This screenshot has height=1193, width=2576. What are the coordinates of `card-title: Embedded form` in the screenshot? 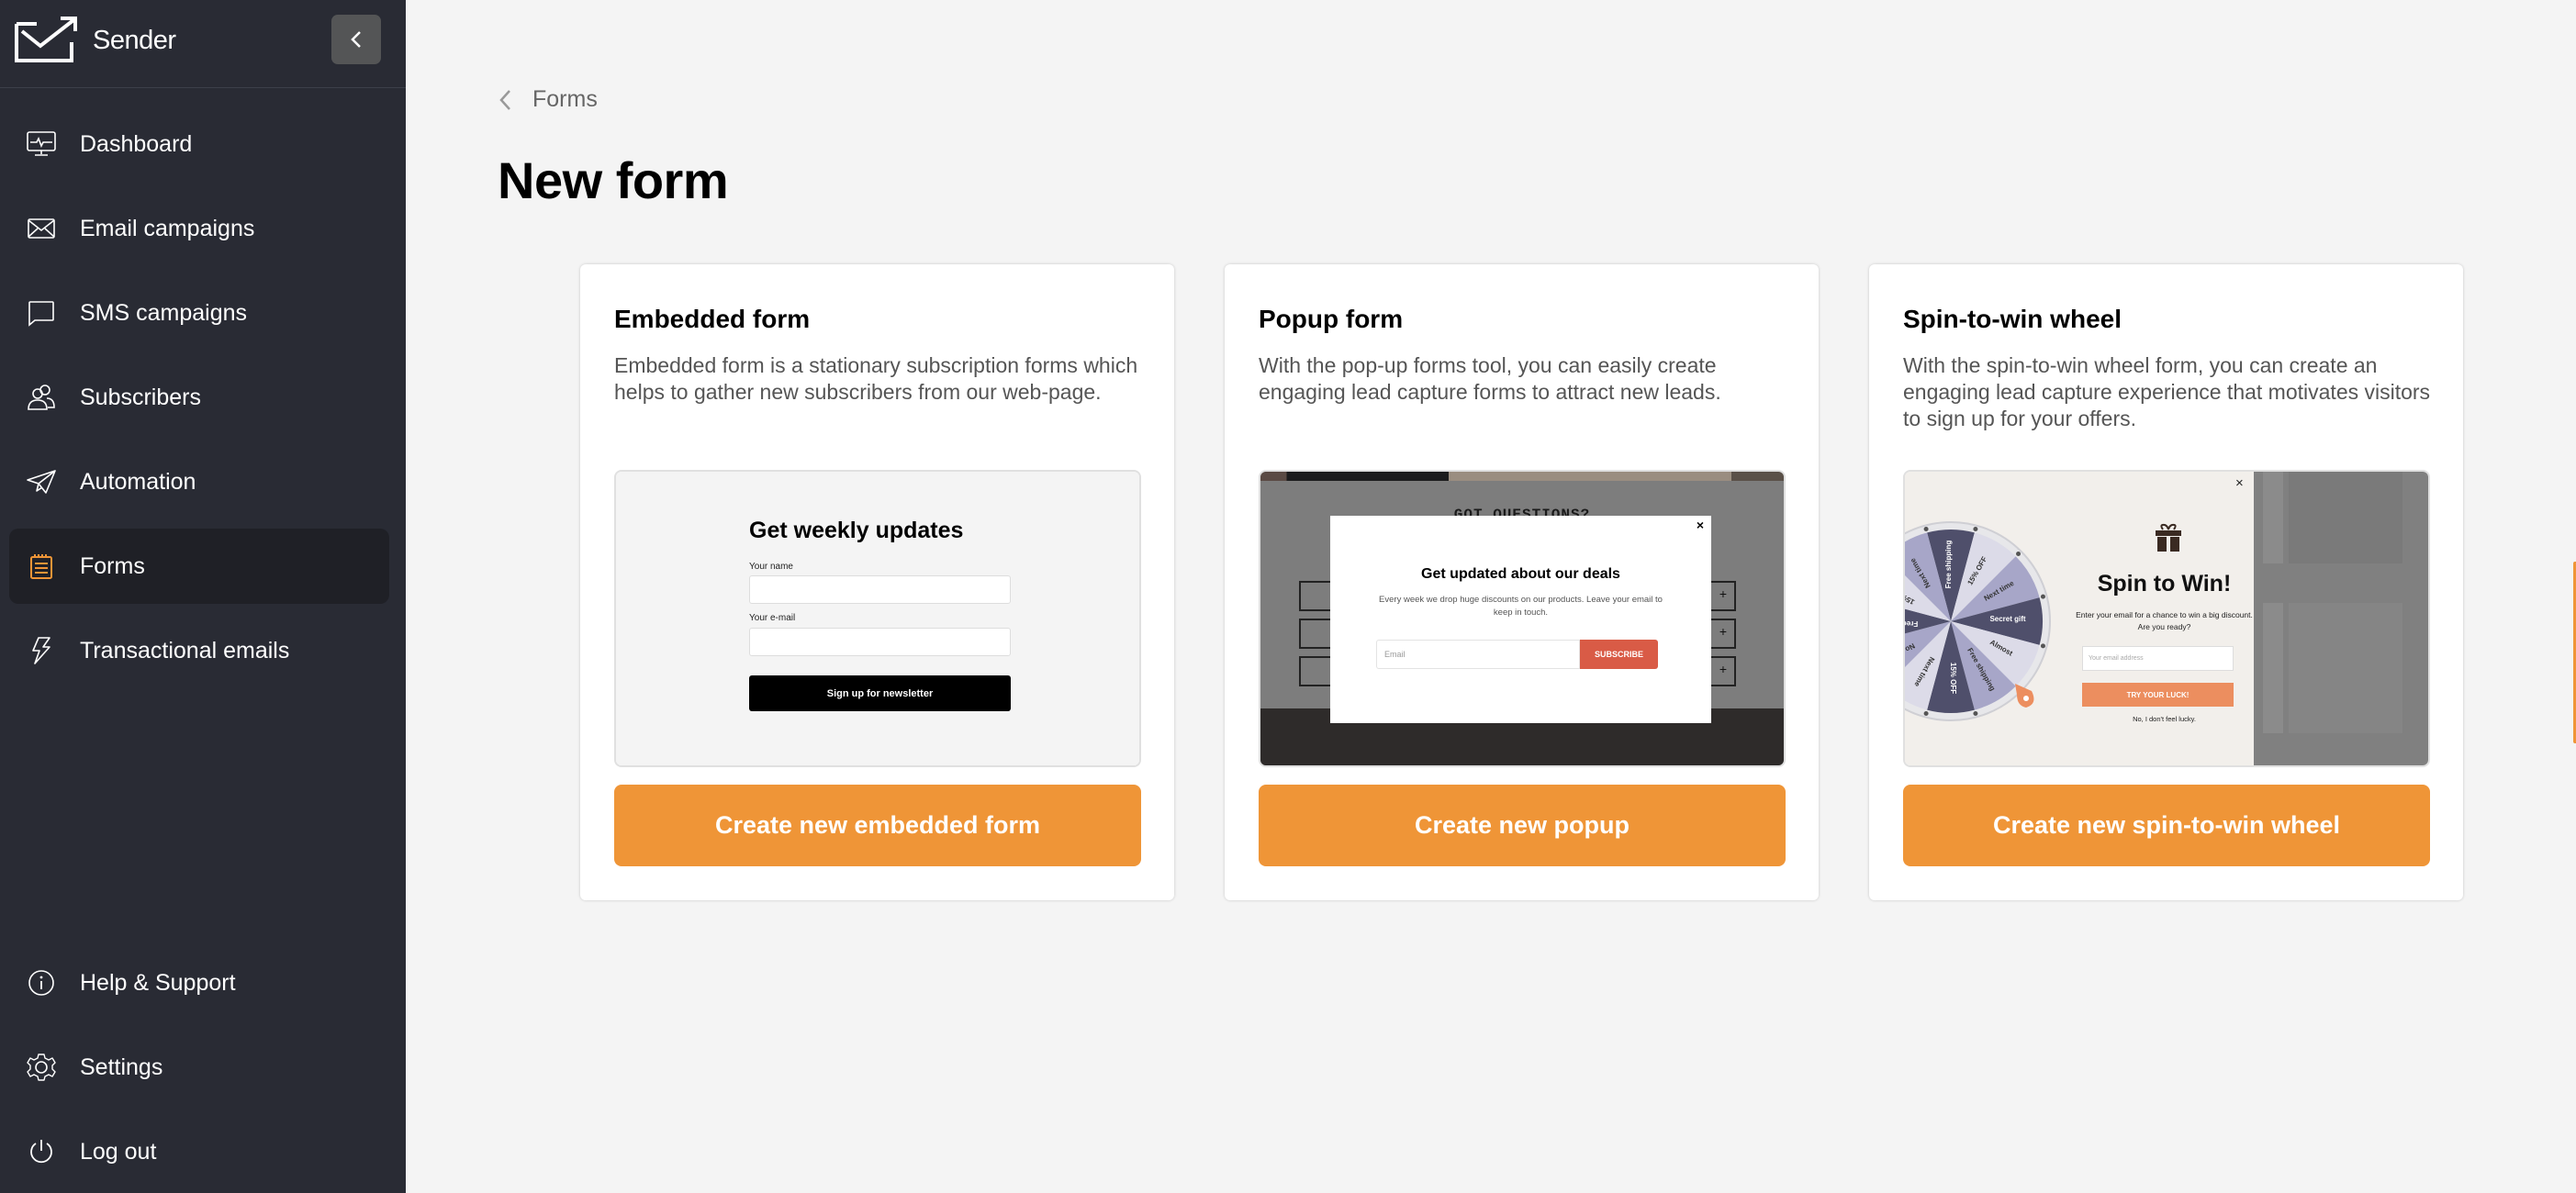 It's located at (712, 319).